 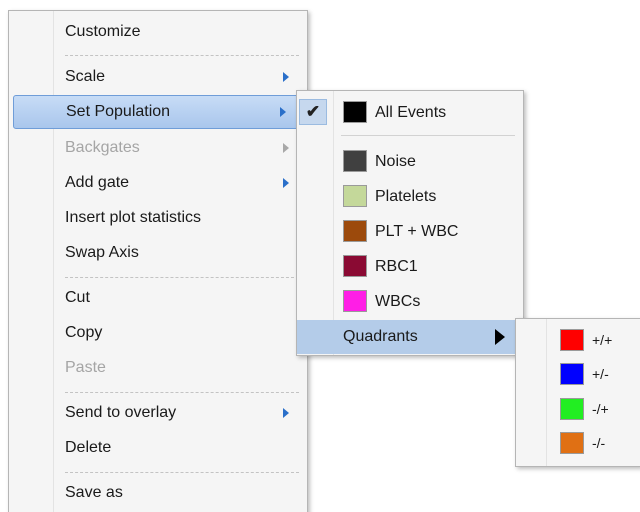 I want to click on quadrant-item-neg-neg: -/-, so click(x=578, y=443).